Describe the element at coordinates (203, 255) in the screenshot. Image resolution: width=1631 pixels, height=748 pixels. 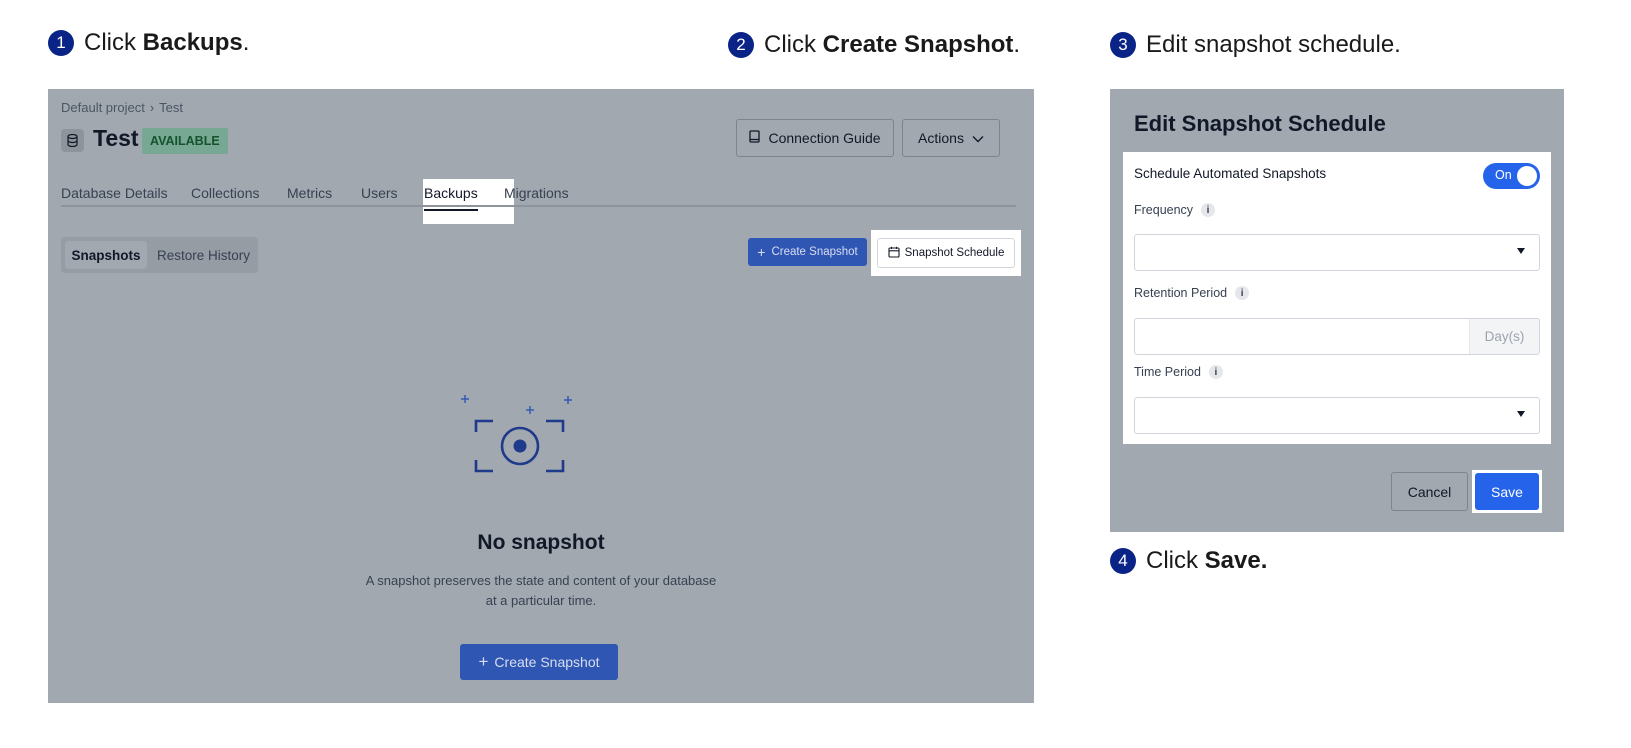
I see `subtab-restore-history: Restore History` at that location.